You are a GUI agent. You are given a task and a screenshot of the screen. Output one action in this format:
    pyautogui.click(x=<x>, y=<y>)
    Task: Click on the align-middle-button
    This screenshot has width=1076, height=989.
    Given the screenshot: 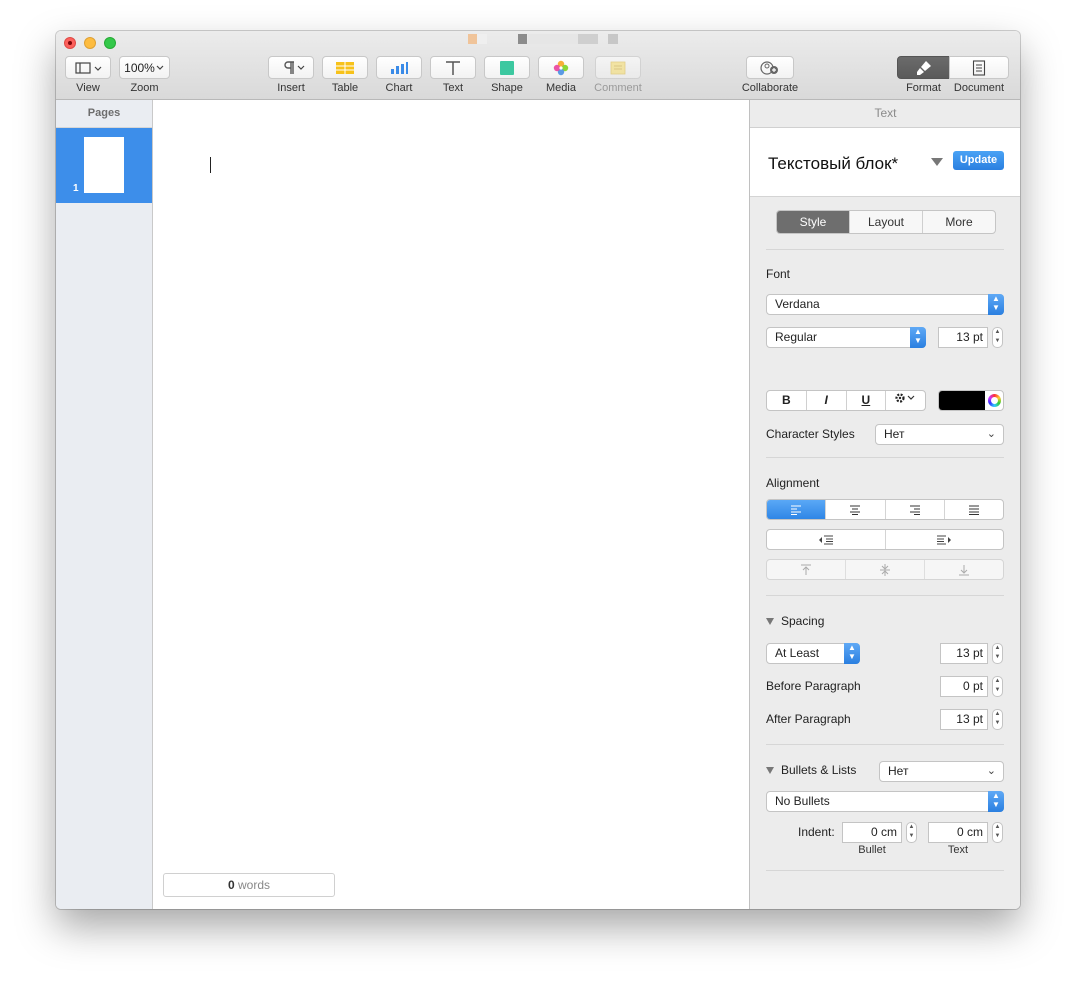 What is the action you would take?
    pyautogui.click(x=885, y=569)
    